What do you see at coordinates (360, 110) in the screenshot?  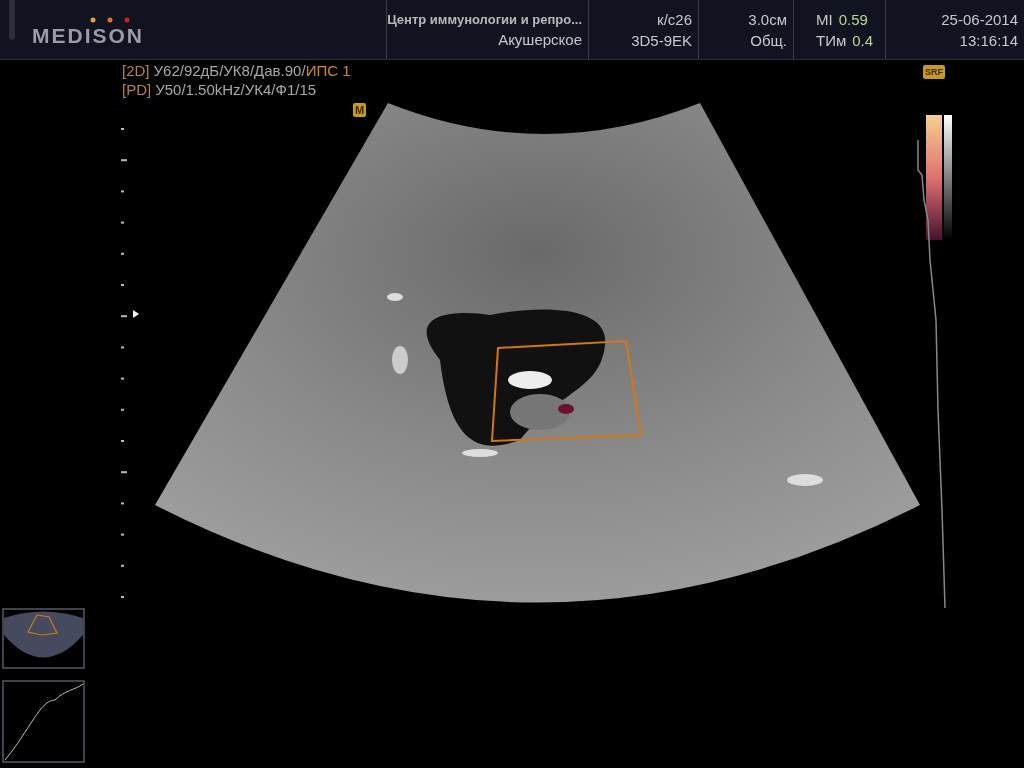 I see `m-badge: M` at bounding box center [360, 110].